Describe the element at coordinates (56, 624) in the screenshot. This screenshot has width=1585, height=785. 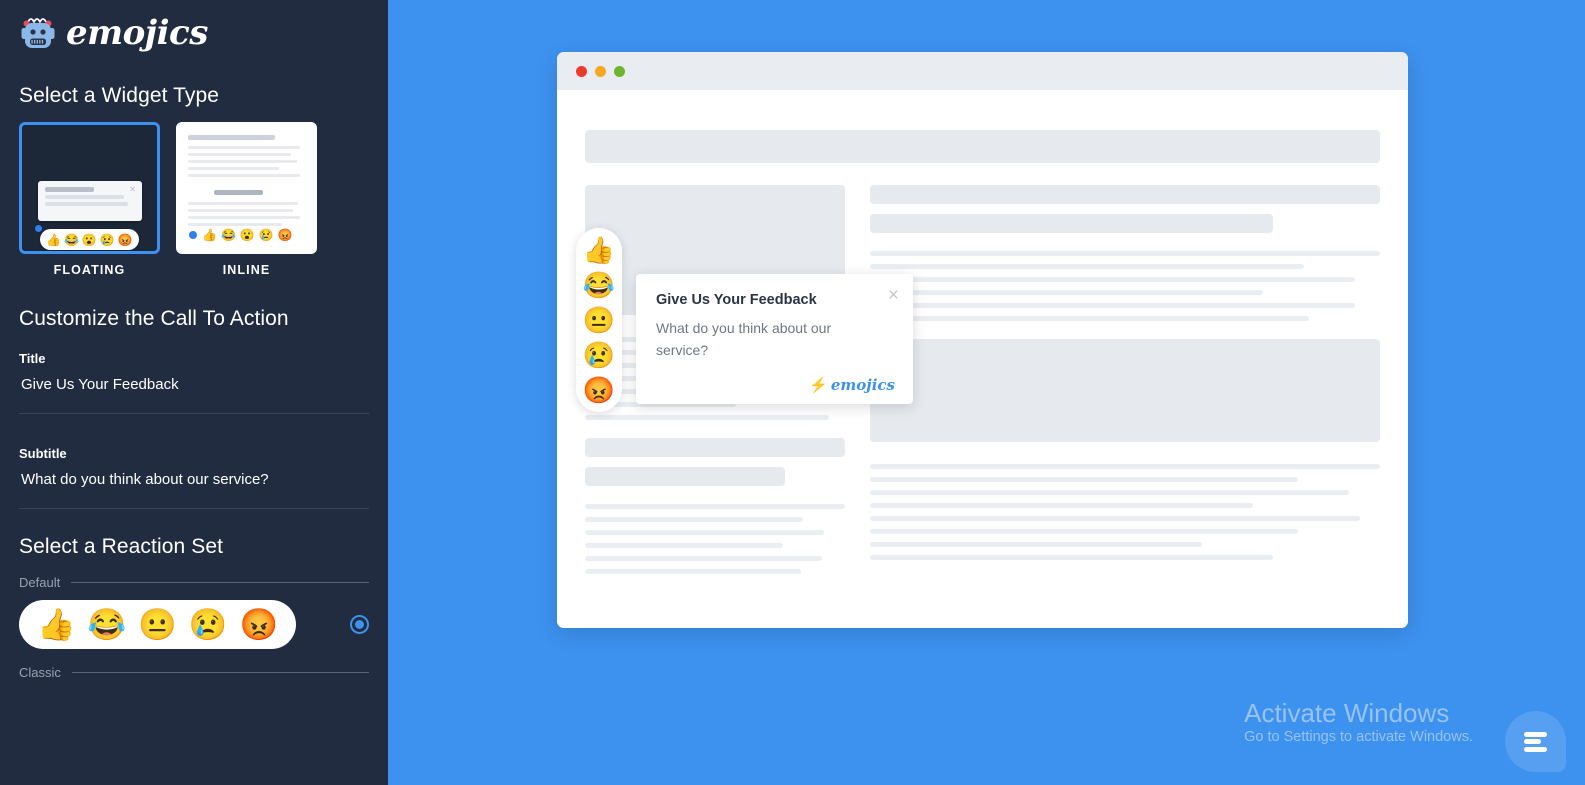
I see `emoji-thumbs-up: 👍` at that location.